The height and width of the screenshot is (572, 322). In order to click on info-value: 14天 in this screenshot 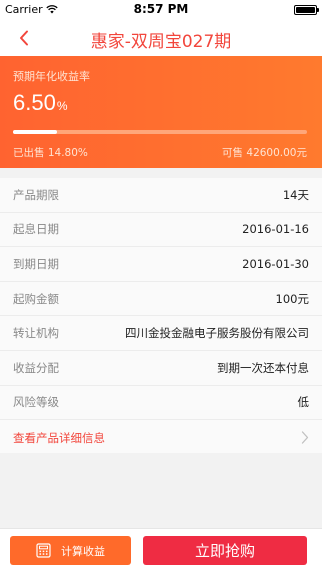, I will do `click(295, 194)`.